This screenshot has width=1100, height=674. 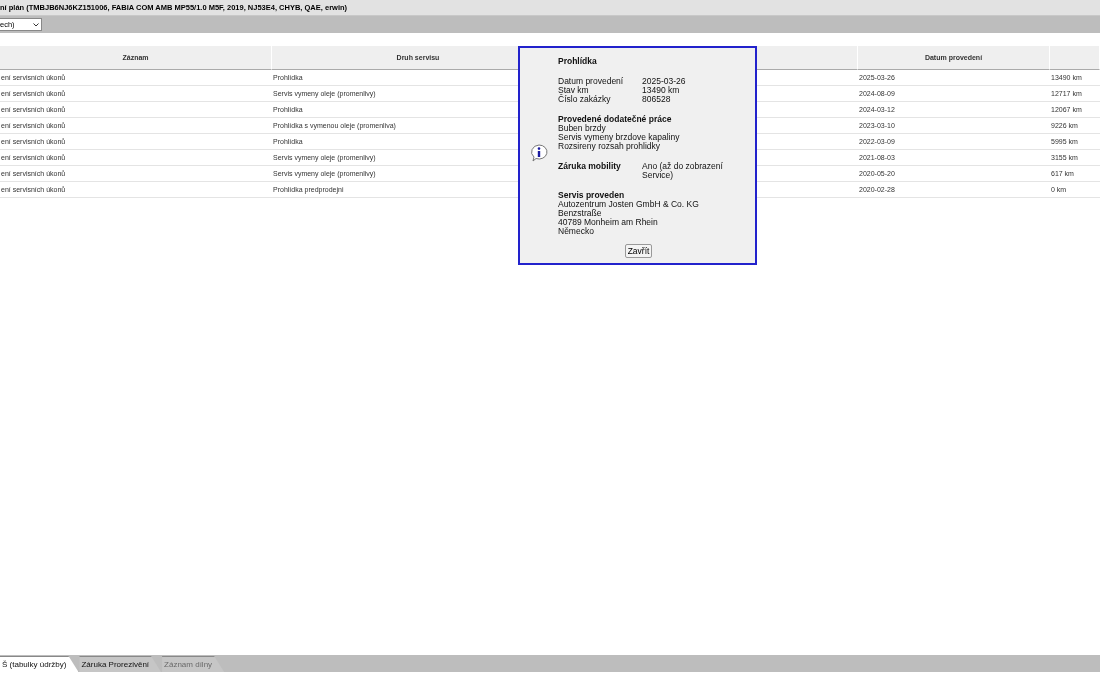 I want to click on address-line: Autozentrum Josten GmbH & Co. KG, so click(x=629, y=204).